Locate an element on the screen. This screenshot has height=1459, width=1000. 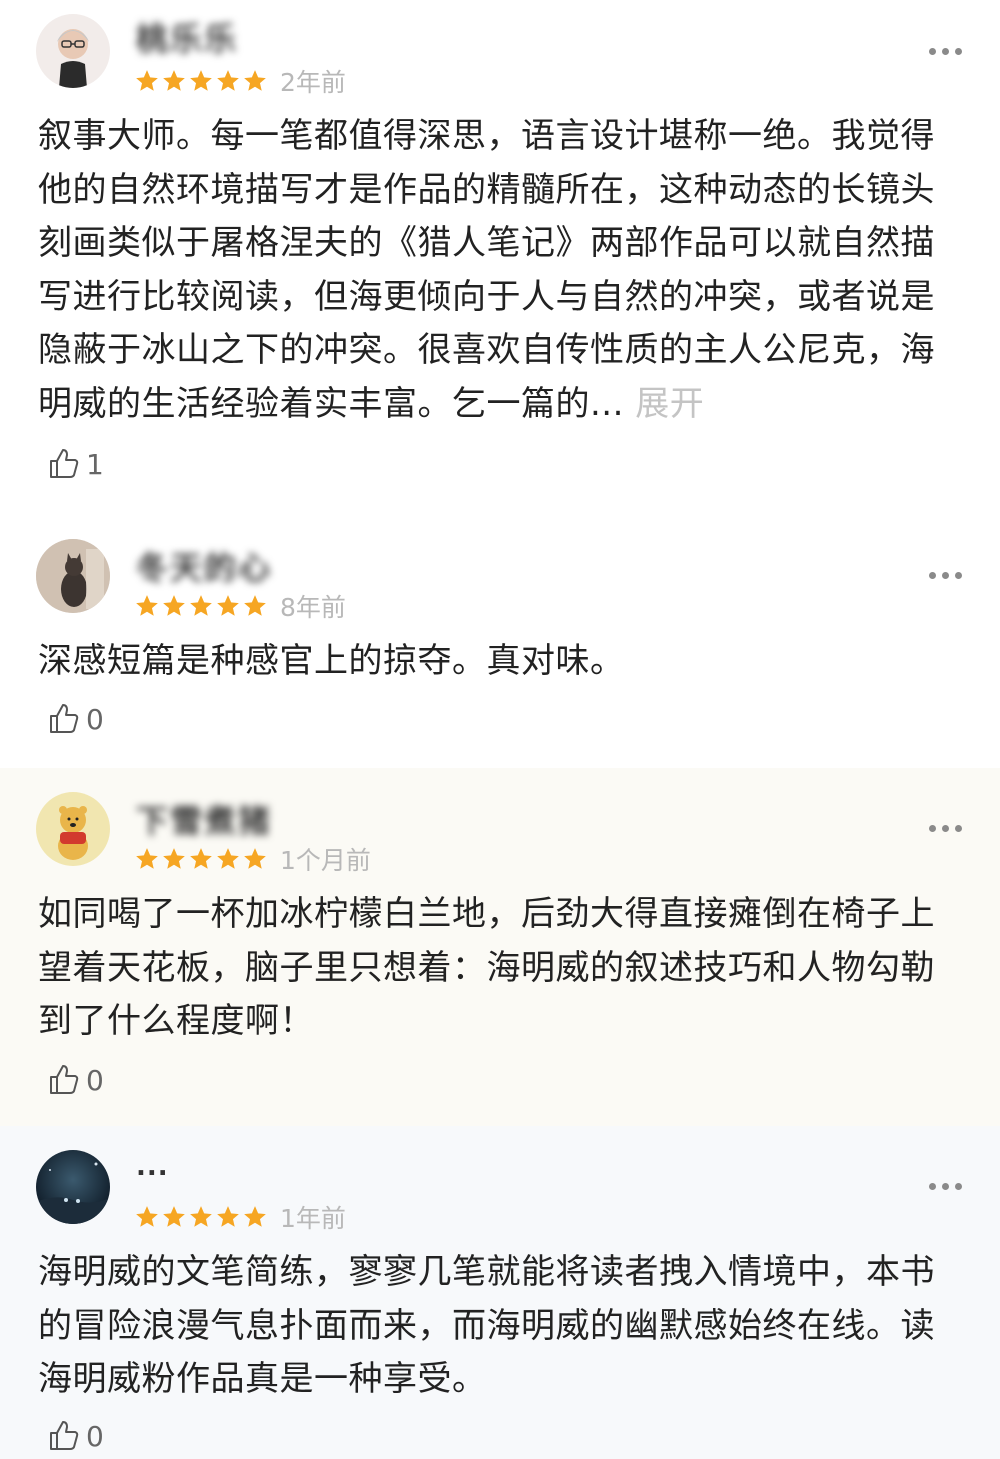
review-text: 深感短篇是种感官上的掠夺。真对味。 is located at coordinates (331, 661).